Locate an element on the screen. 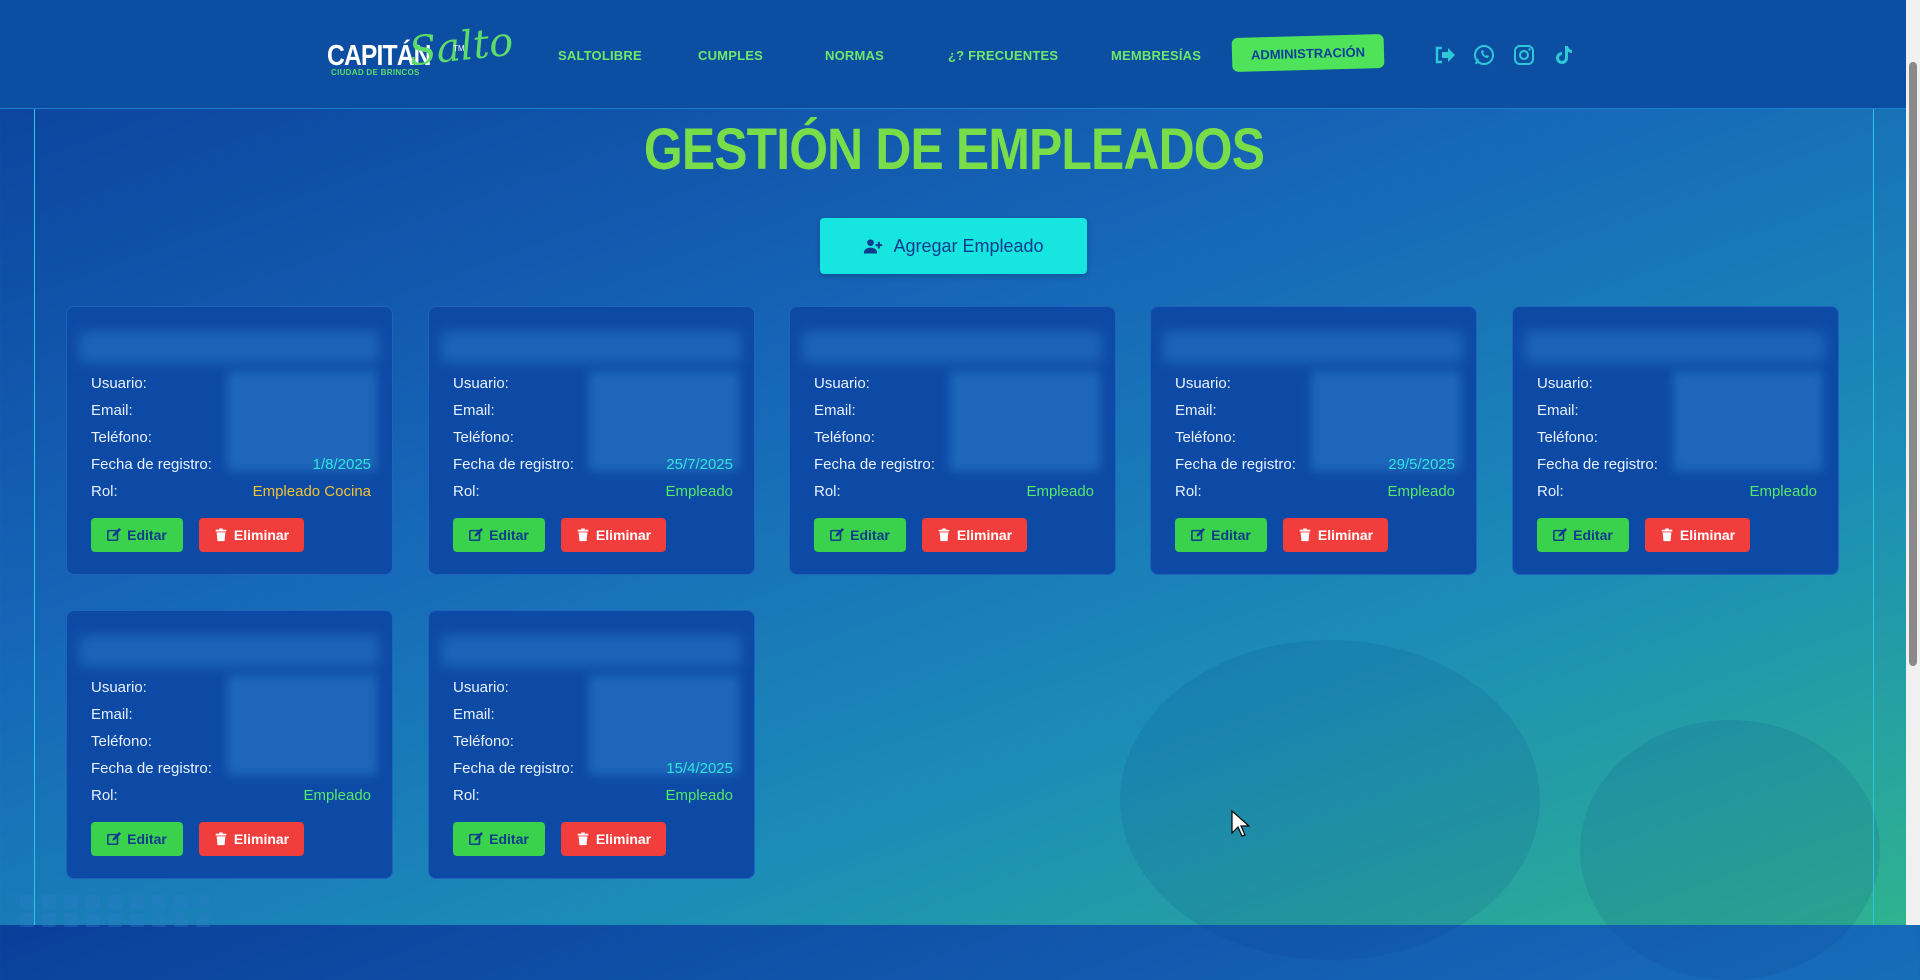 This screenshot has height=980, width=1920. logout-icon is located at coordinates (1444, 55).